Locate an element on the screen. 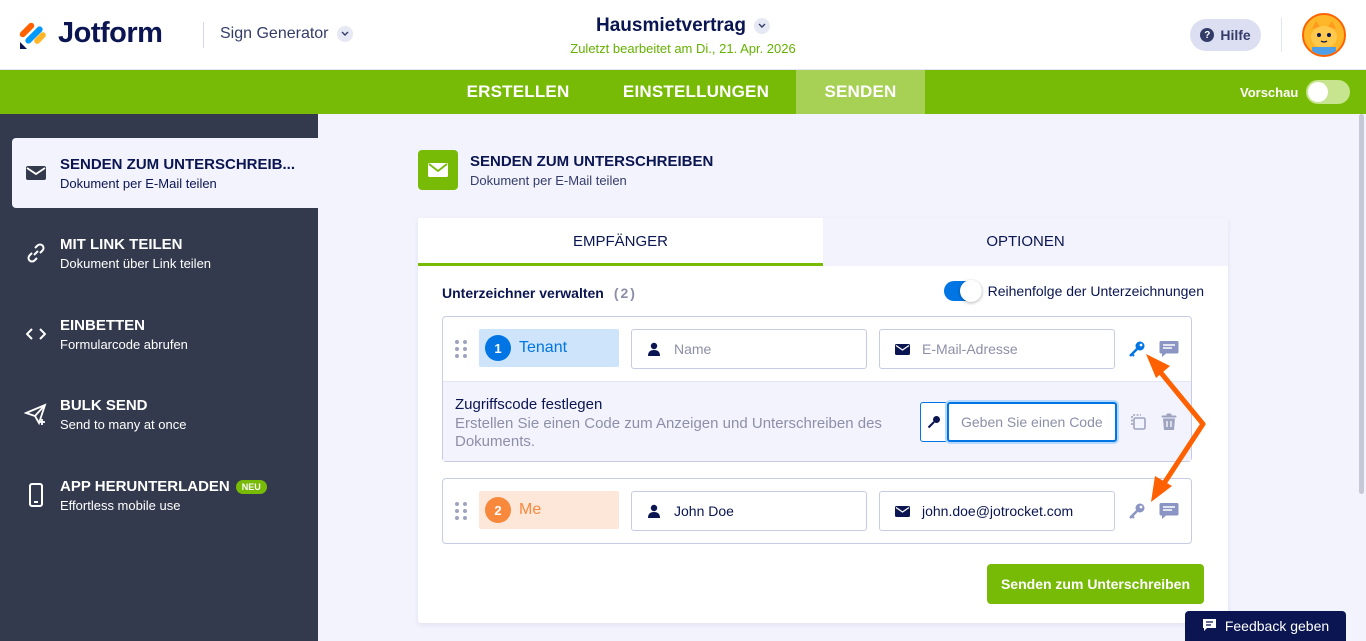  help-button: ? Hilfe is located at coordinates (1225, 35).